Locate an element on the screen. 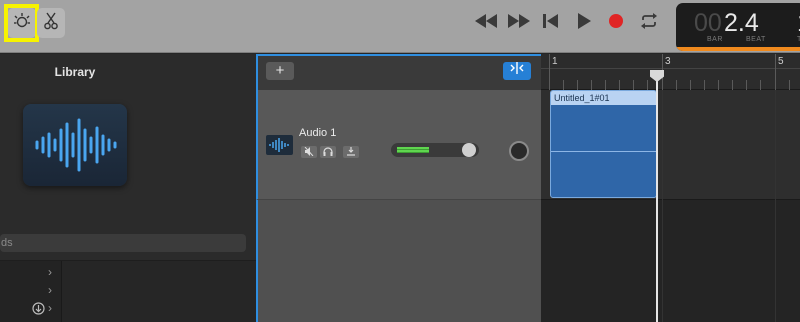 The image size is (800, 322). scissors-icon is located at coordinates (51, 23).